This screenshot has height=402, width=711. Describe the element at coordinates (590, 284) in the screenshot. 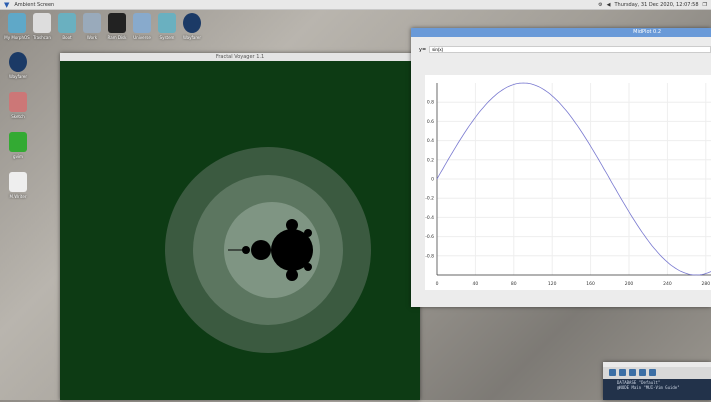

I see `x-tick-label: 160` at that location.